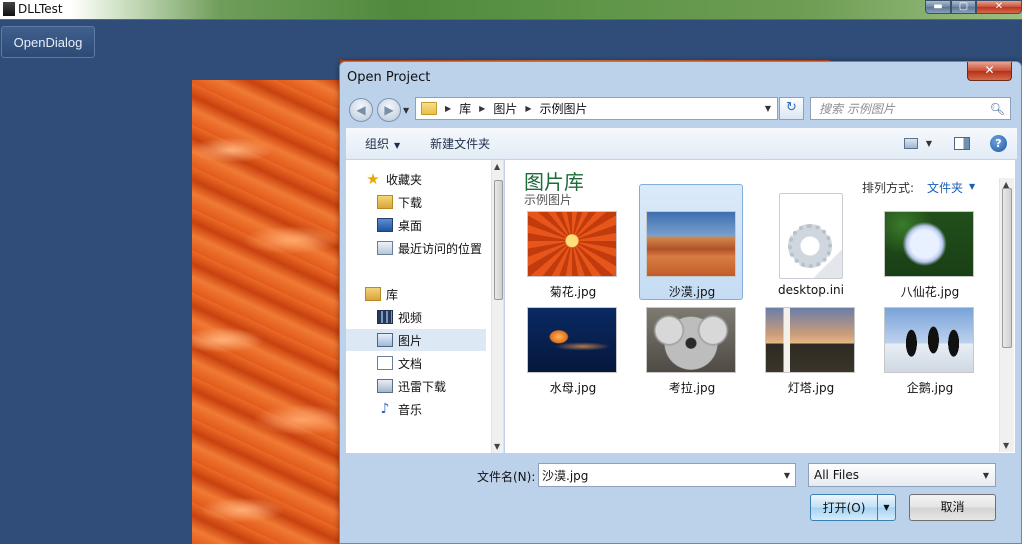 The image size is (1022, 544). What do you see at coordinates (9, 9) in the screenshot?
I see `app-icon` at bounding box center [9, 9].